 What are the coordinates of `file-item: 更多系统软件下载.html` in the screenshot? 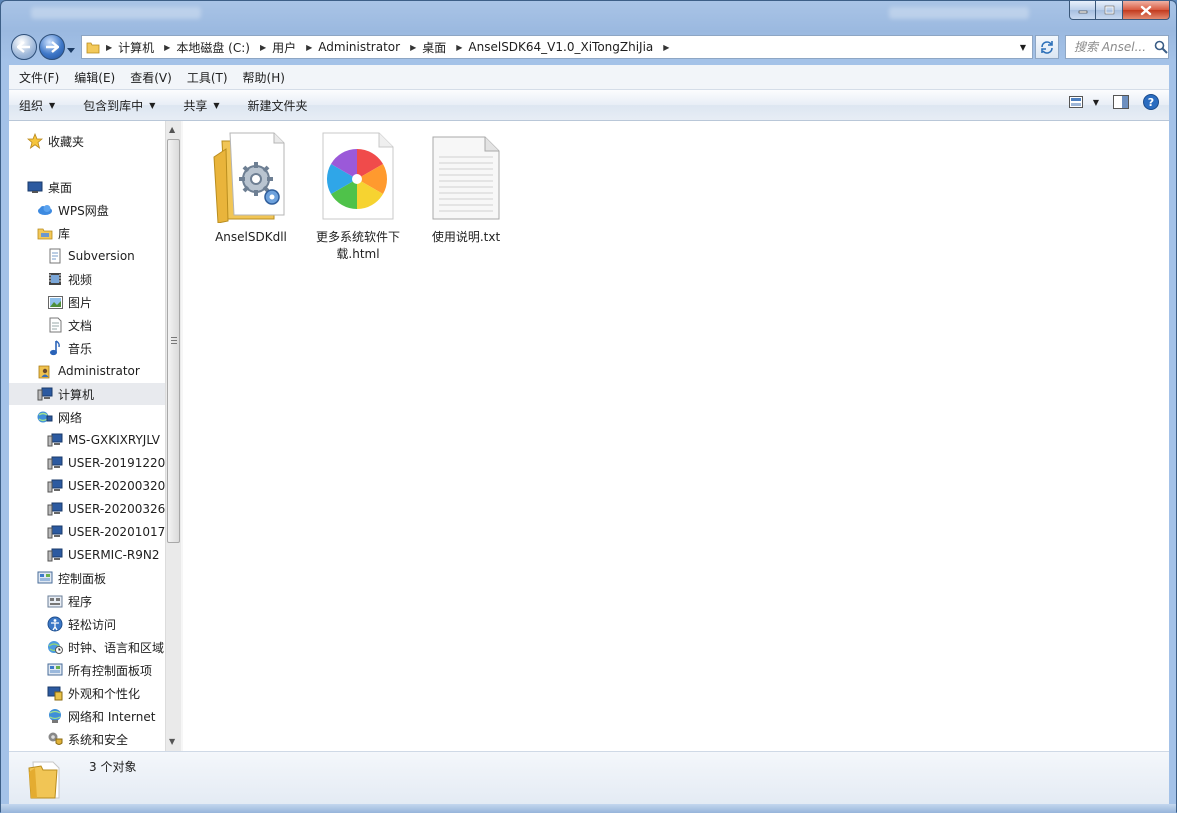 It's located at (358, 195).